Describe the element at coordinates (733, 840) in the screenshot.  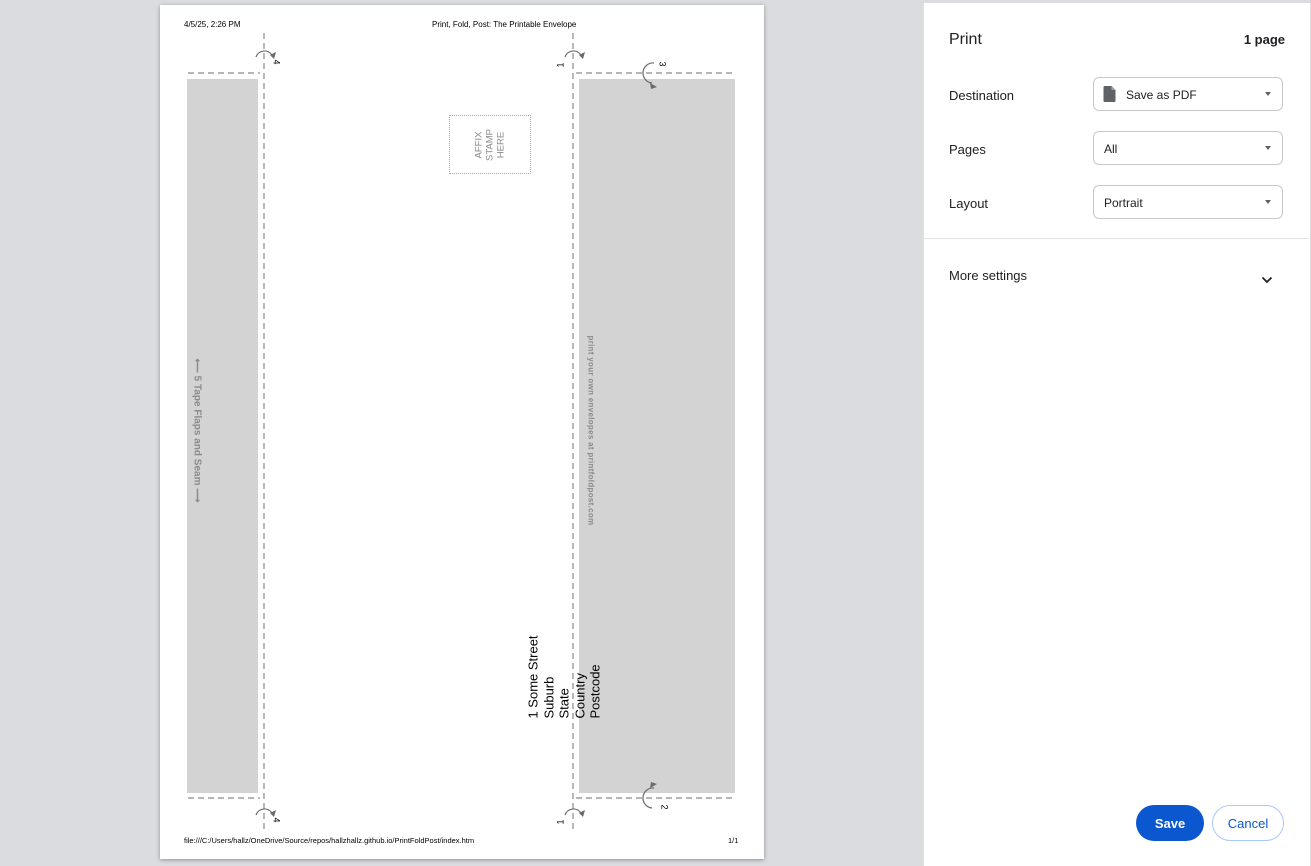
I see `footer-page: 1/1` at that location.